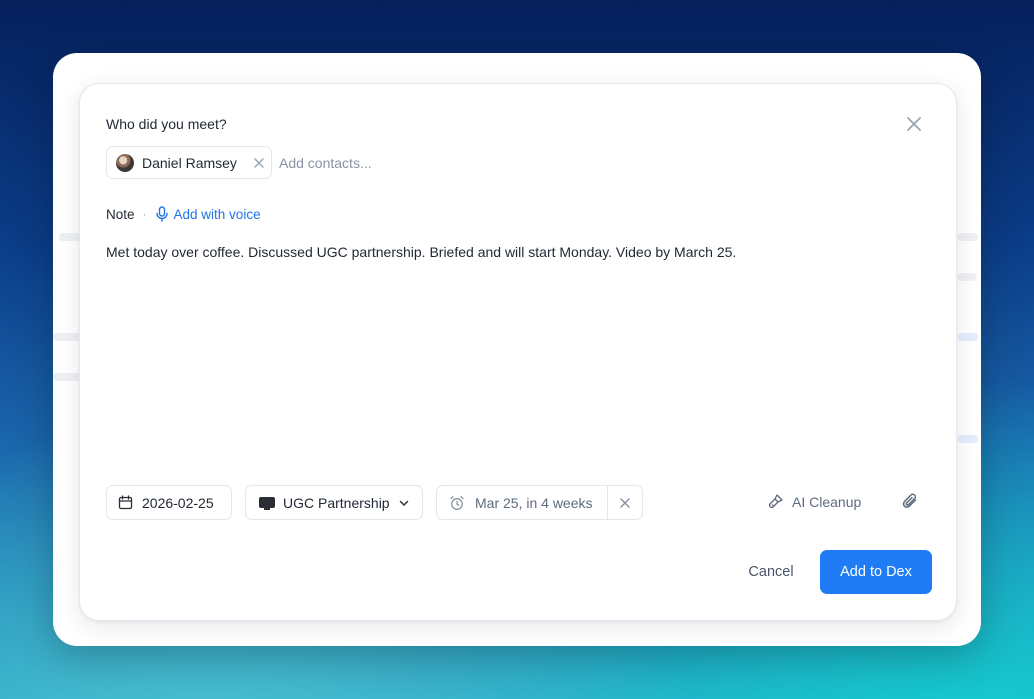 This screenshot has height=699, width=1034. What do you see at coordinates (125, 162) in the screenshot?
I see `avatar` at bounding box center [125, 162].